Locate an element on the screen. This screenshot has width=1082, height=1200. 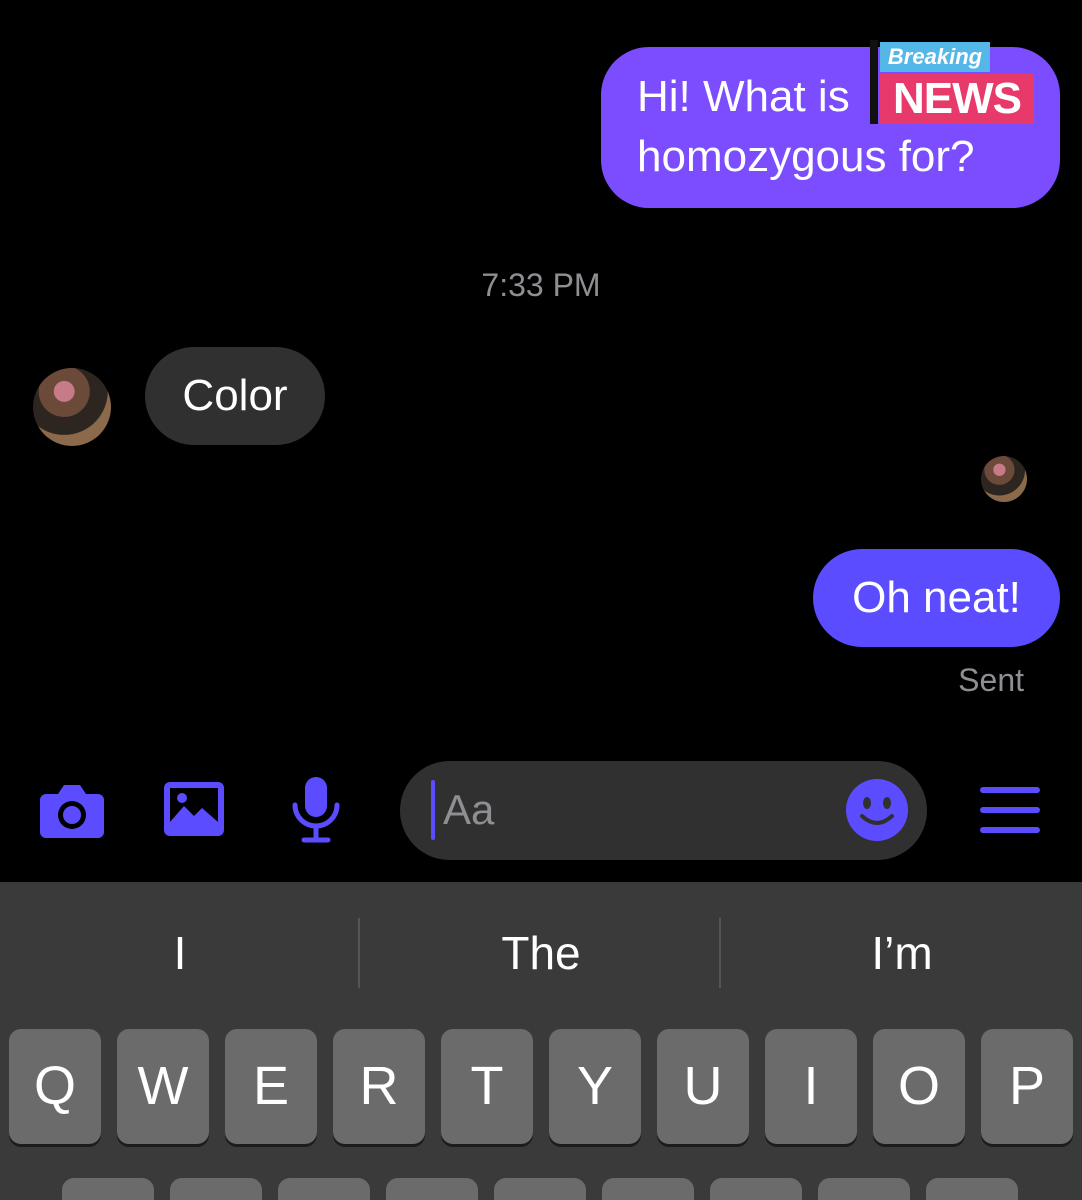
suggestion-item: I’m is located at coordinates (902, 953).